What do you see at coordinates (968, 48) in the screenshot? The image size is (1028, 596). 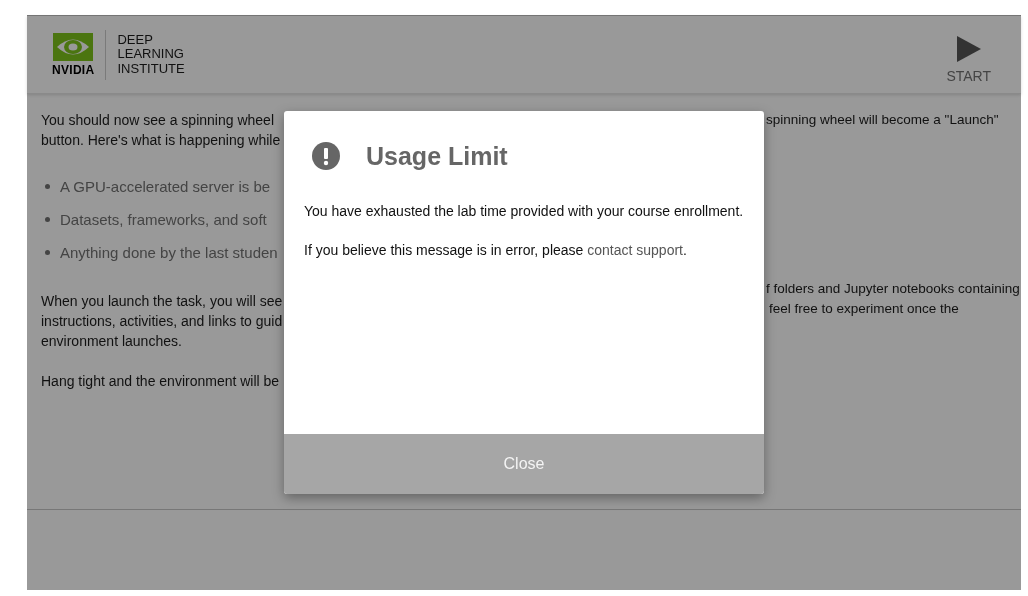 I see `play-icon` at bounding box center [968, 48].